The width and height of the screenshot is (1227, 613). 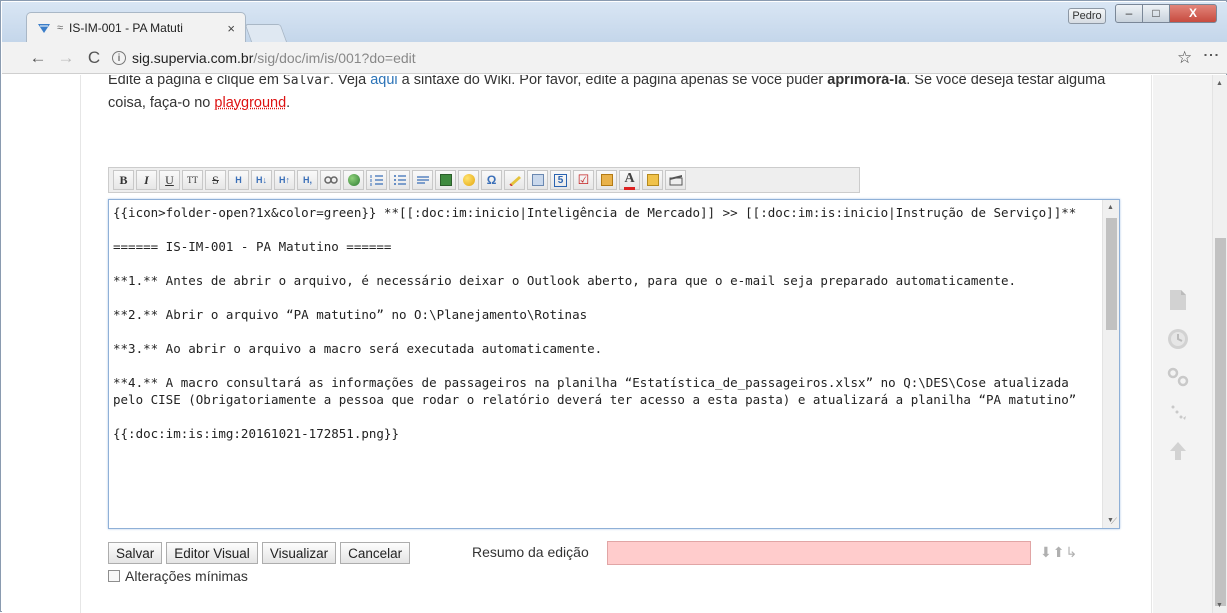 What do you see at coordinates (629, 180) in the screenshot?
I see `font-color-icon: A` at bounding box center [629, 180].